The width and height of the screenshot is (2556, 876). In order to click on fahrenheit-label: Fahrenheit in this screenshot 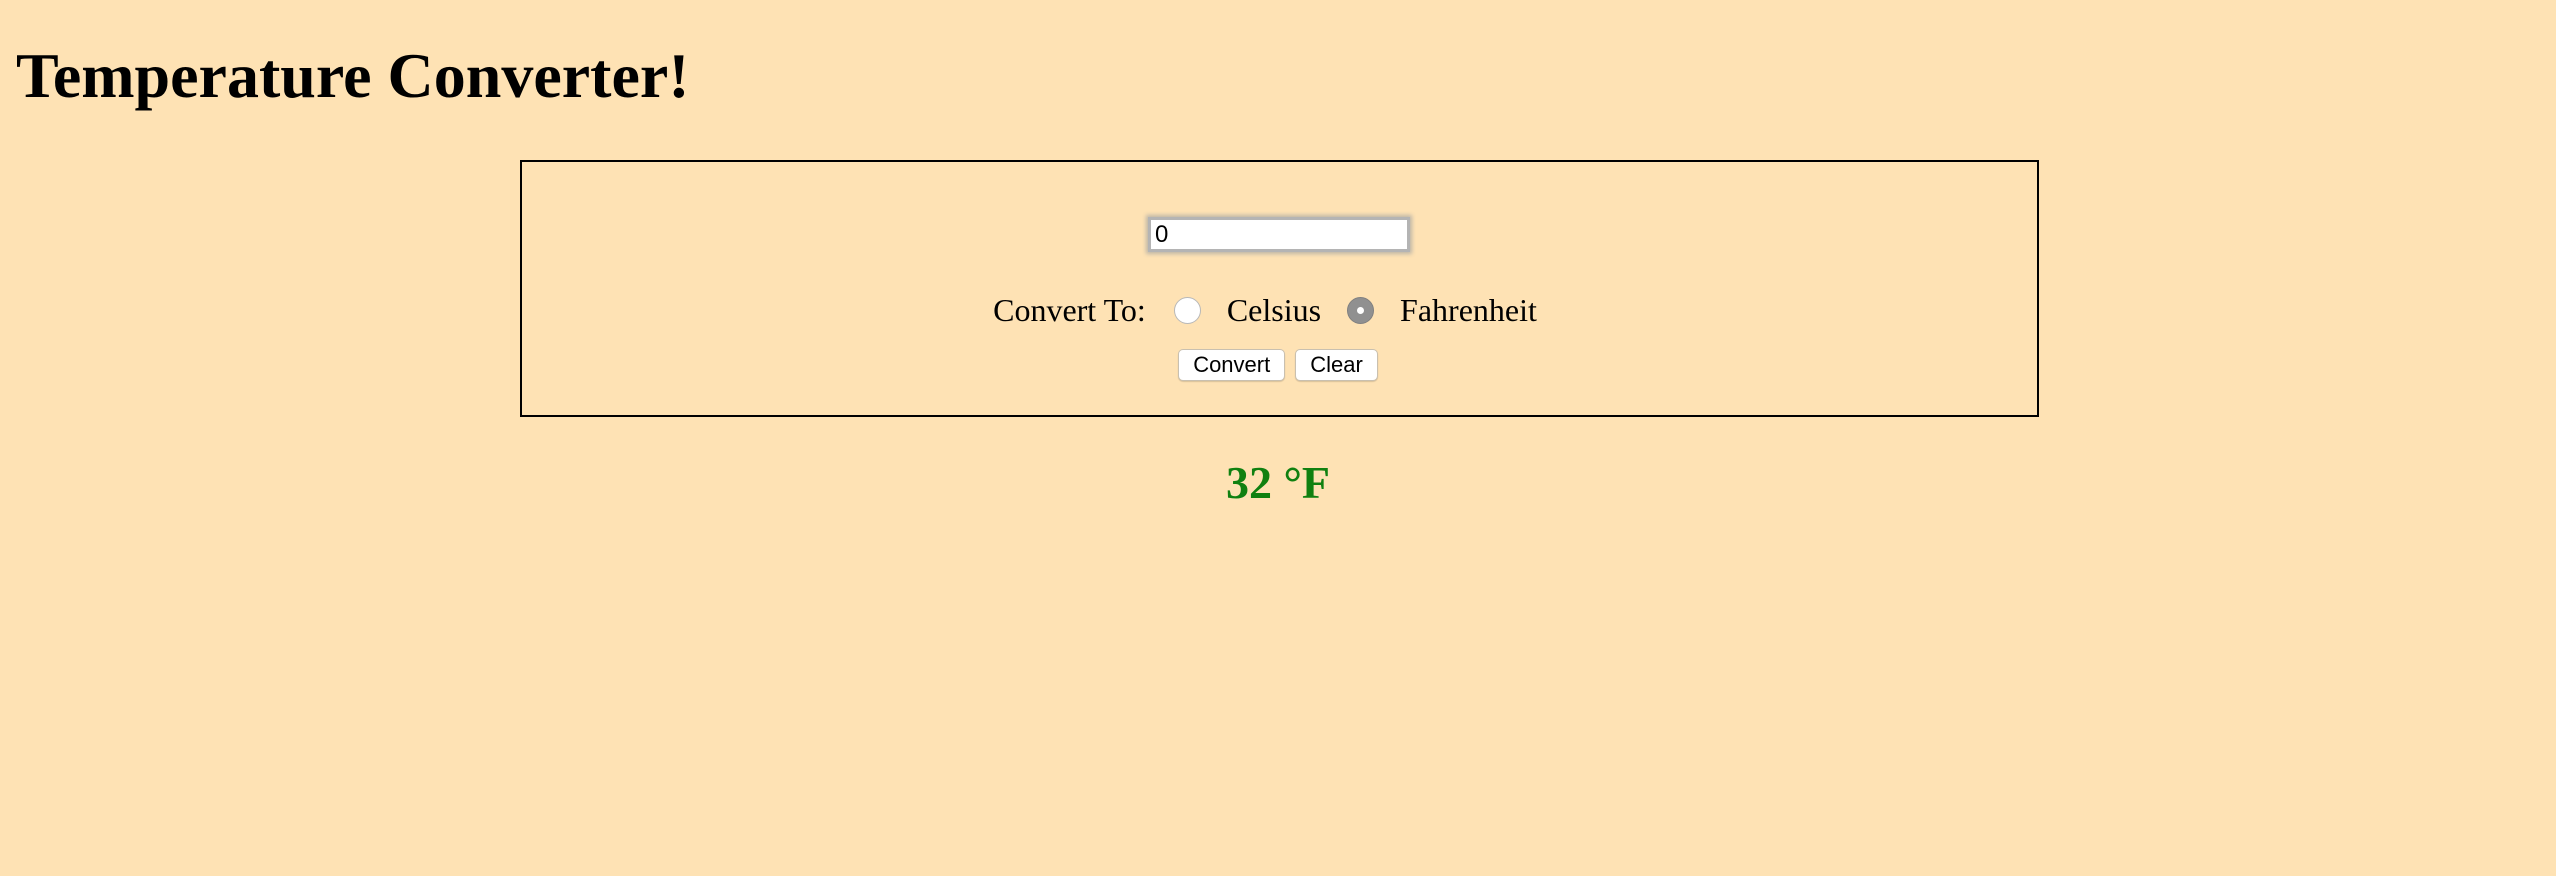, I will do `click(1468, 310)`.